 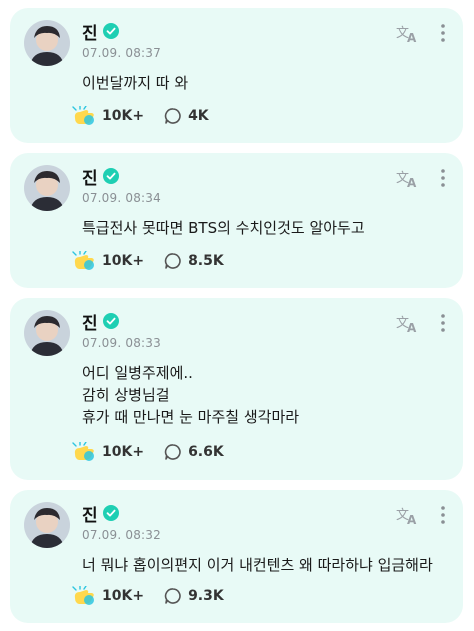 I want to click on comment-button: 8.5K, so click(x=194, y=261).